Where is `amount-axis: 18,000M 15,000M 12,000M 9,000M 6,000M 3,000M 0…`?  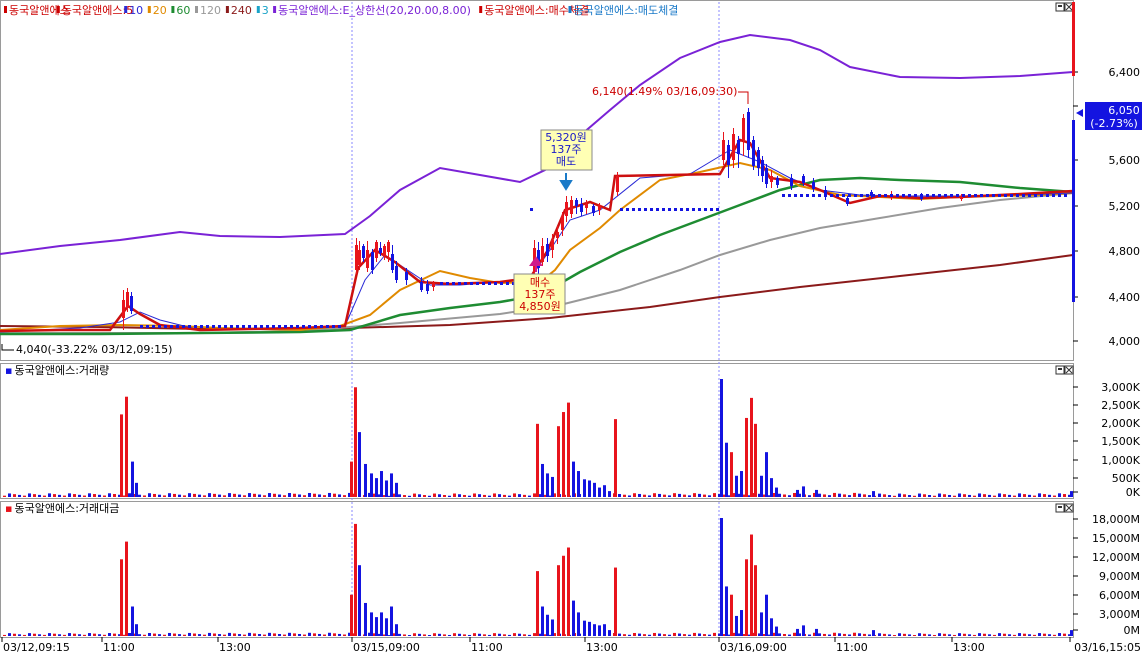
amount-axis: 18,000M 15,000M 12,000M 9,000M 6,000M 3,000M 0… is located at coordinates (1106, 575).